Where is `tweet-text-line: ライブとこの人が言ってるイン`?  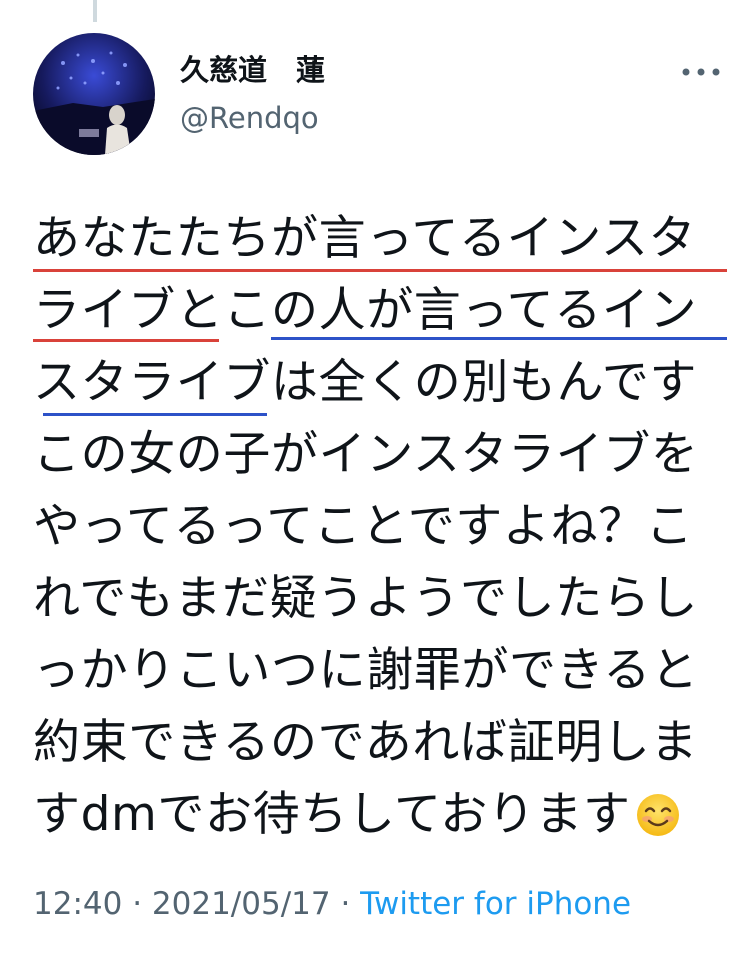 tweet-text-line: ライブとこの人が言ってるイン is located at coordinates (383, 311).